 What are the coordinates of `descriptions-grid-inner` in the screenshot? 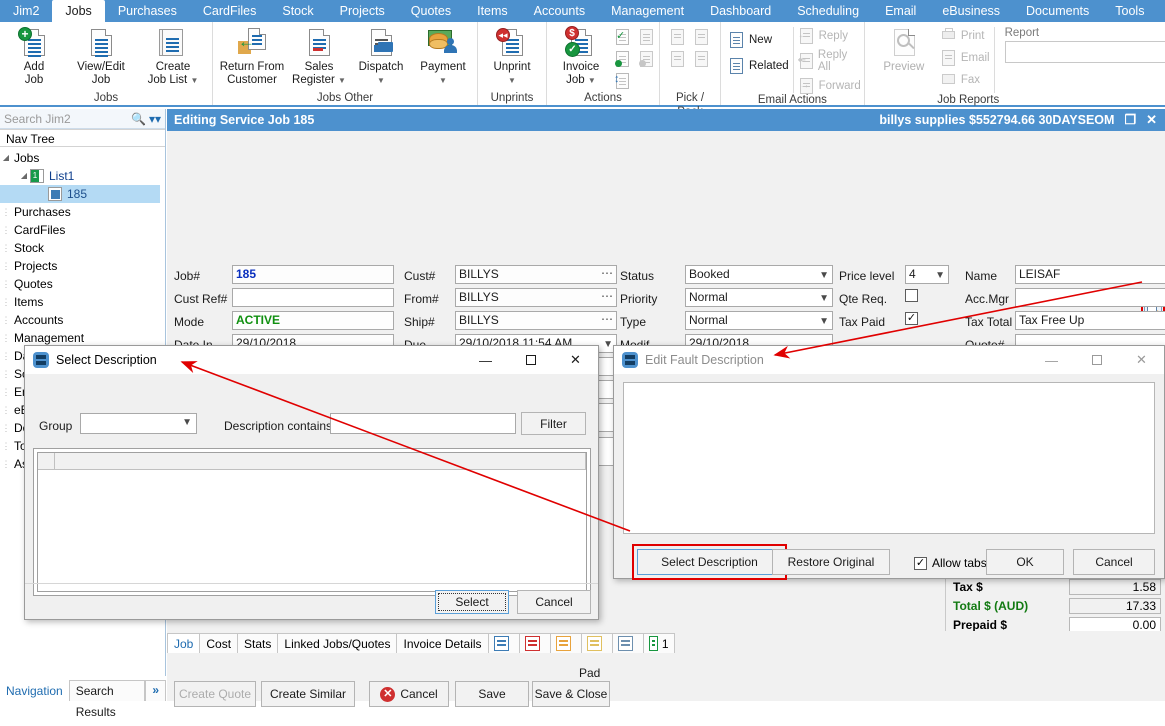 It's located at (312, 522).